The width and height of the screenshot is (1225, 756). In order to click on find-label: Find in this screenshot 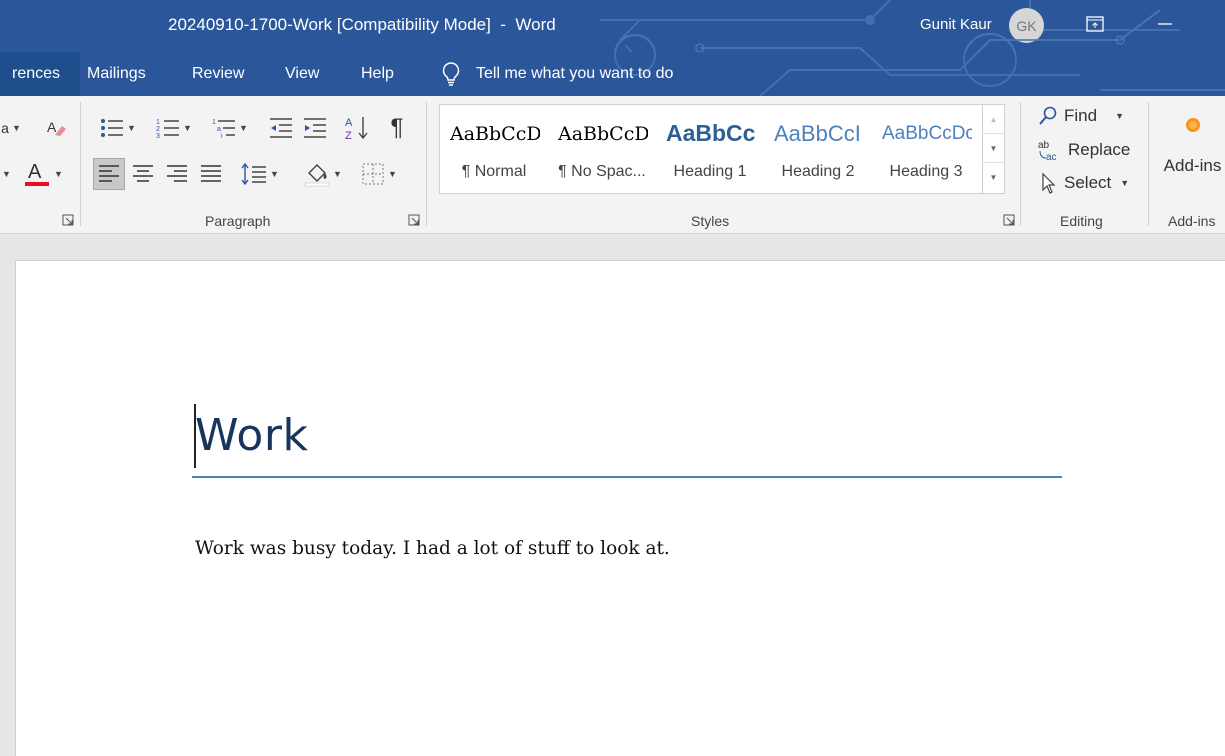, I will do `click(1081, 115)`.